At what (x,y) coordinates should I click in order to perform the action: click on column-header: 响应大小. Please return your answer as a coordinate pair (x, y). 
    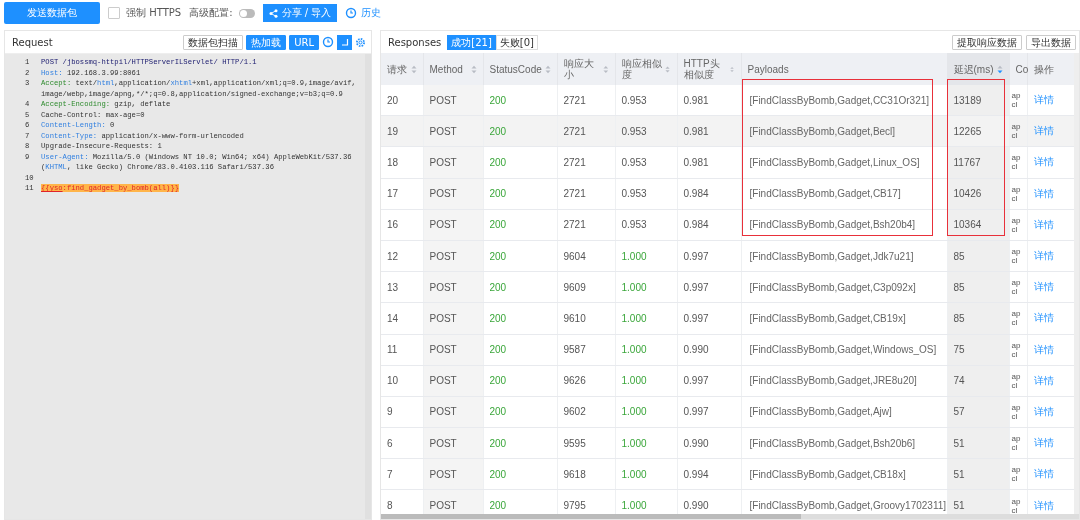
    Looking at the image, I should click on (586, 69).